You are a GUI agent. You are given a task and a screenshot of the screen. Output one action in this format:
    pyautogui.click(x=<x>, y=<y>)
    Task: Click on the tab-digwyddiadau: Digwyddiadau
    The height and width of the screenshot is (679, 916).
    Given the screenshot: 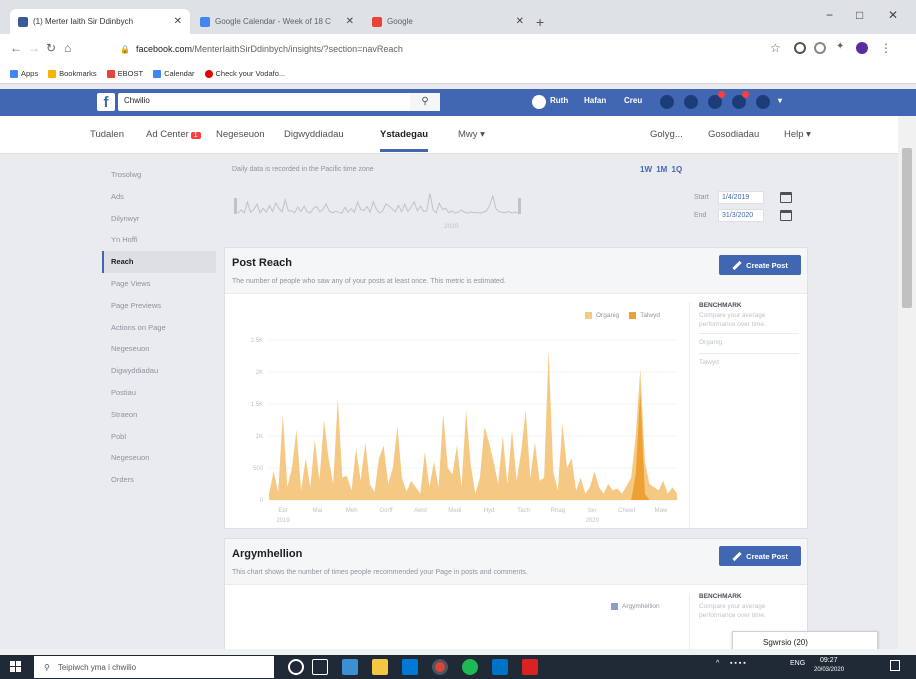 What is the action you would take?
    pyautogui.click(x=314, y=134)
    